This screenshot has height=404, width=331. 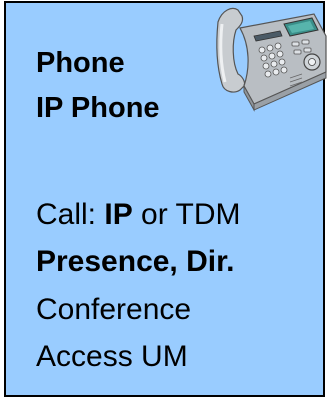 I want to click on call-ip: IP, so click(x=118, y=214).